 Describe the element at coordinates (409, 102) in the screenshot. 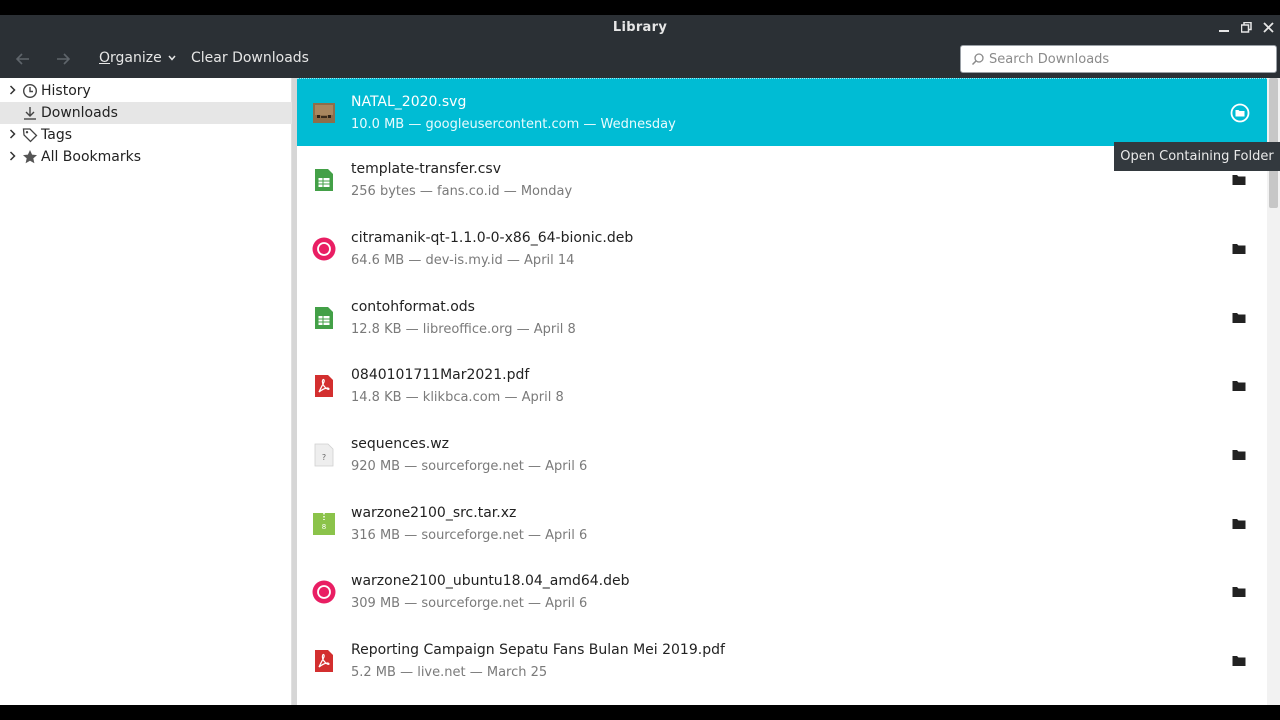

I see `download-filename: NATAL_2020.svg` at that location.